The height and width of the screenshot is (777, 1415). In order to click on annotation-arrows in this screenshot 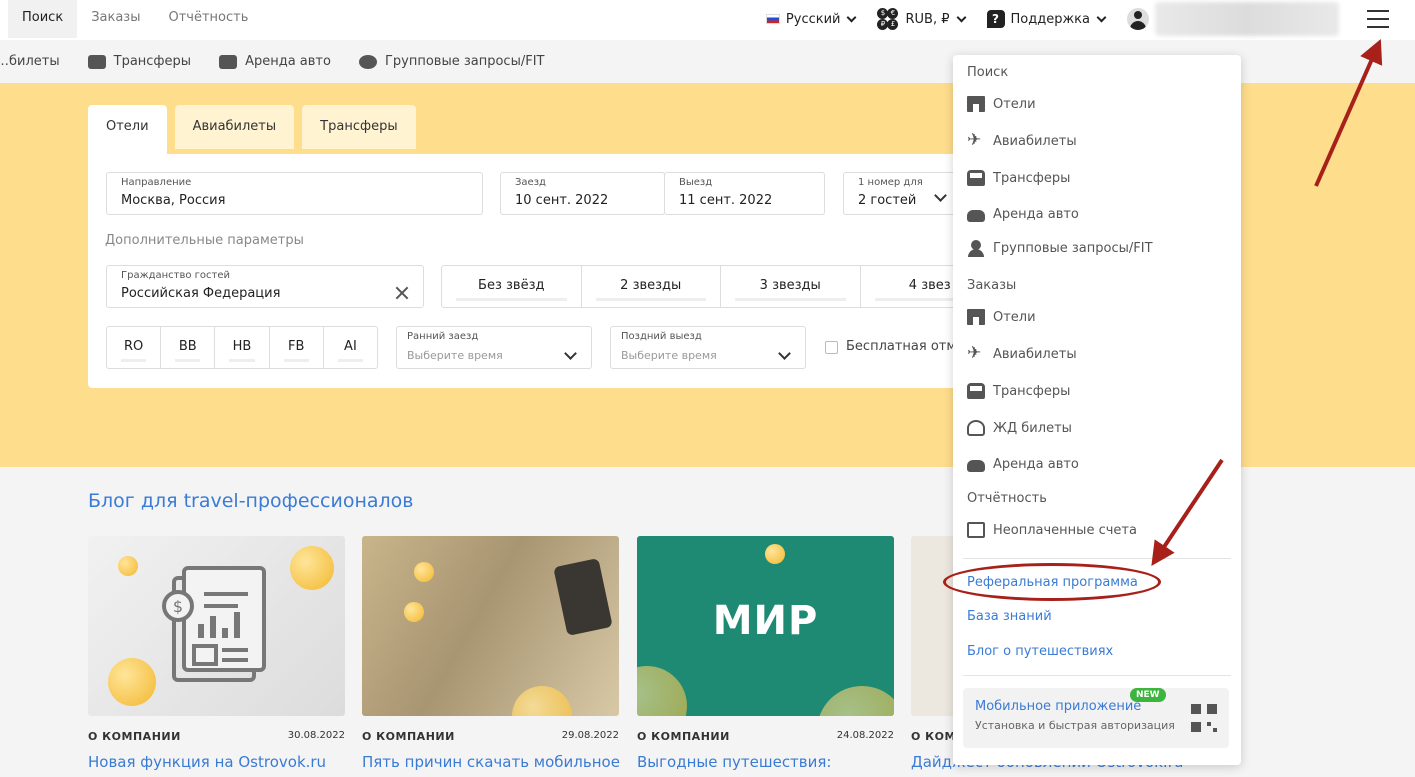, I will do `click(1267, 302)`.